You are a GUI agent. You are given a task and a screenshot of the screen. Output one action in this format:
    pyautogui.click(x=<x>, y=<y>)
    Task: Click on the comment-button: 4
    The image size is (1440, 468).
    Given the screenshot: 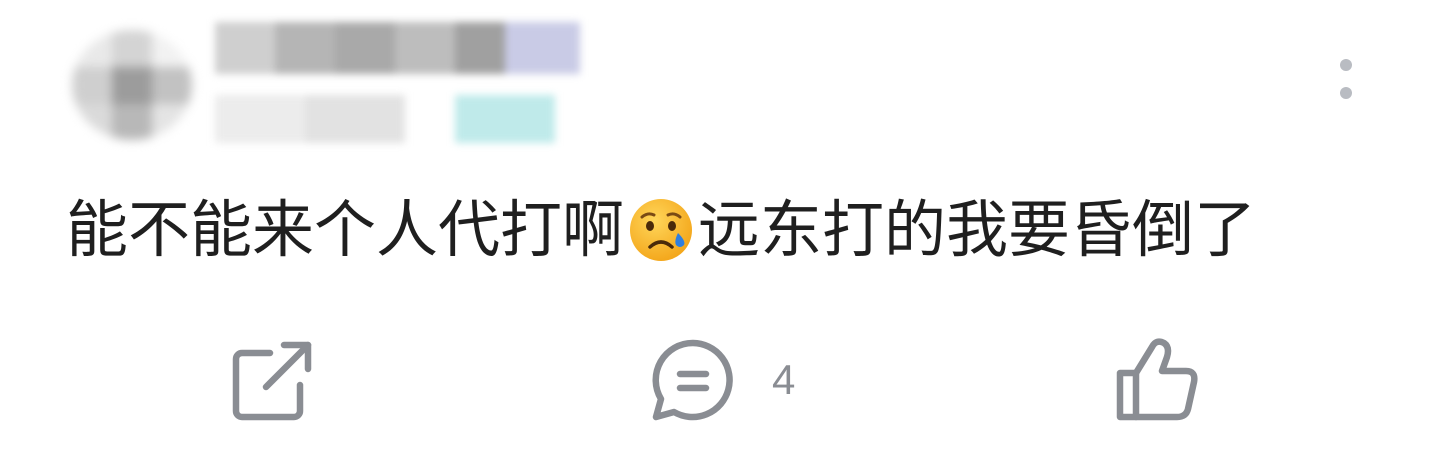 What is the action you would take?
    pyautogui.click(x=721, y=380)
    